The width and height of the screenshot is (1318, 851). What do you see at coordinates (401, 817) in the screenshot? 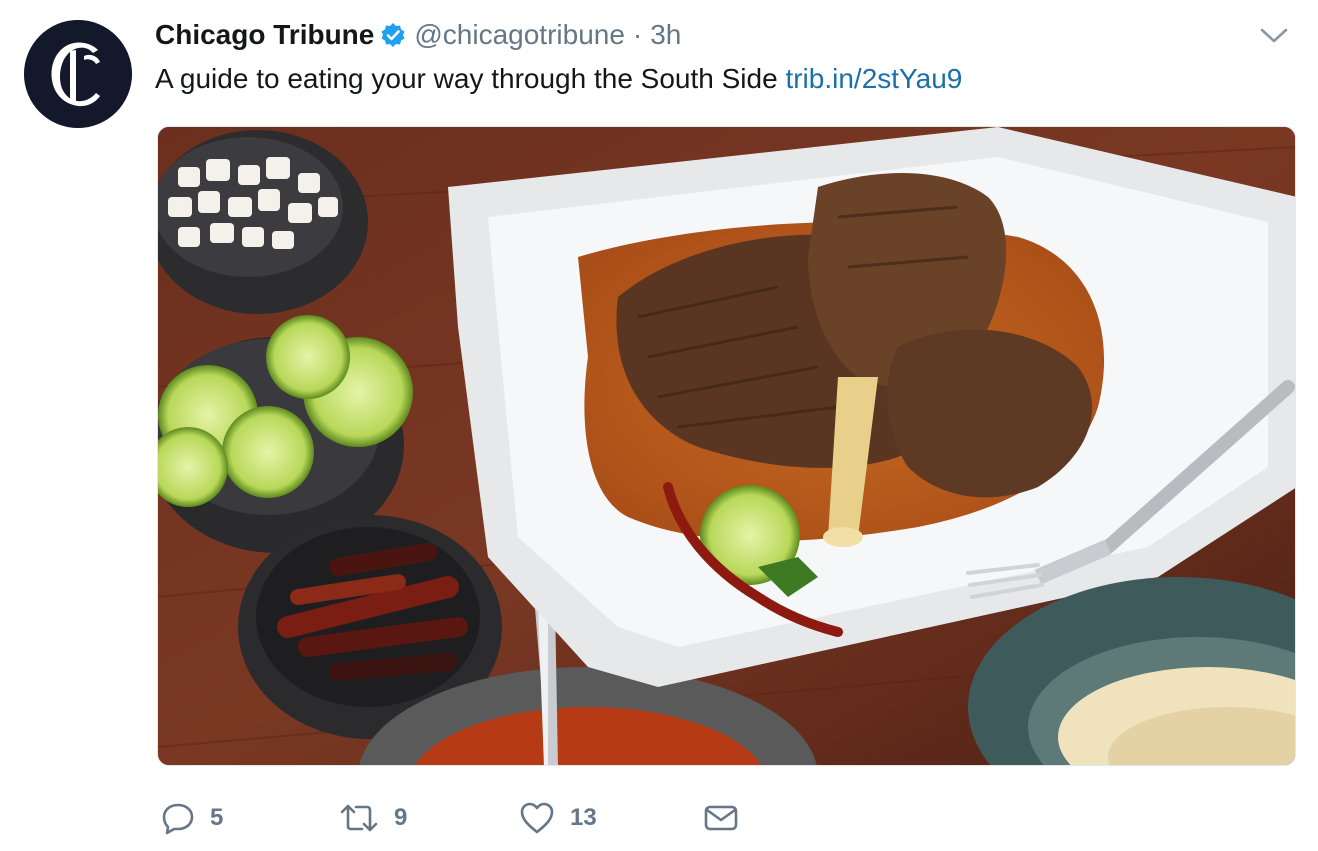
I see `retweet-count: 9` at bounding box center [401, 817].